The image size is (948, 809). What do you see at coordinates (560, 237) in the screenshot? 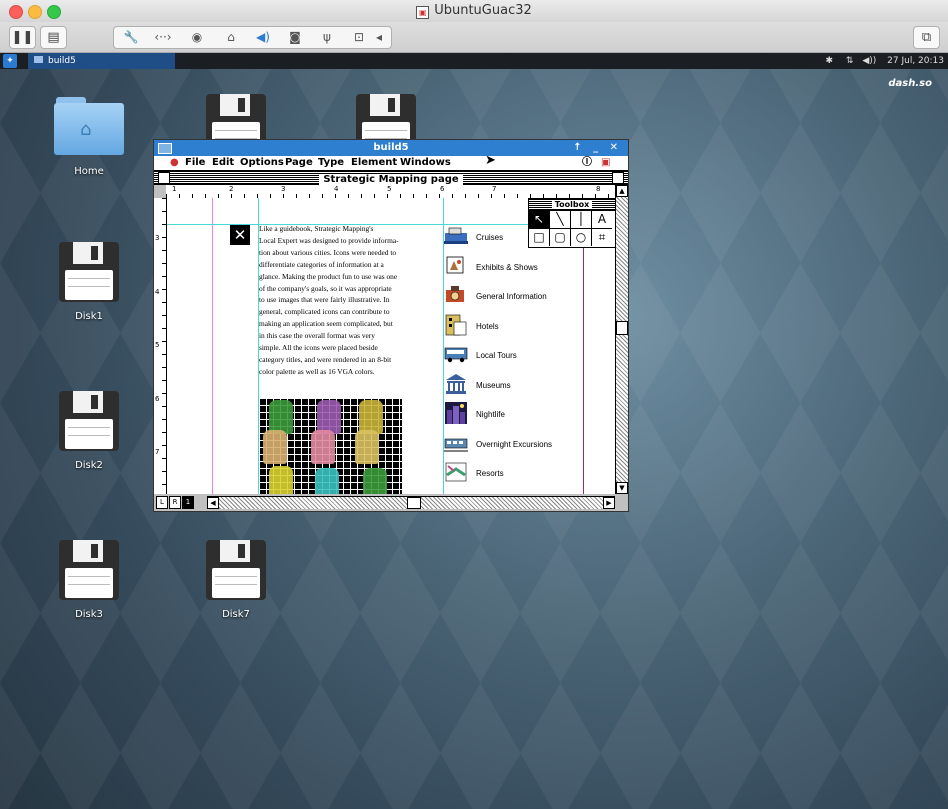
I see `rounded-rectangle-tool: ▢` at bounding box center [560, 237].